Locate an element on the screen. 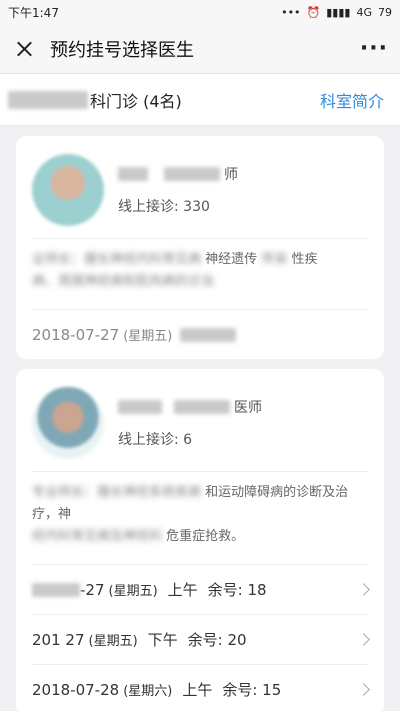 The image size is (400, 711). doctor-specialty: 业特长：擅长神经内科常见病 神经遗传 传染 性疾 病、周围神经病和肌肉病的诊治 is located at coordinates (200, 273).